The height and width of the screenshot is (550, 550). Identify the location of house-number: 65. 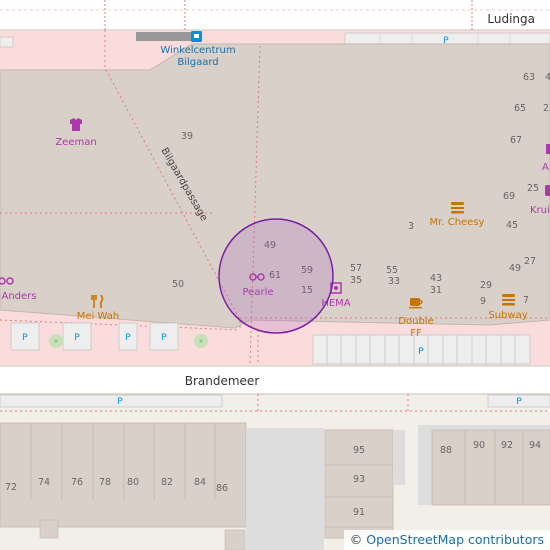
(520, 108).